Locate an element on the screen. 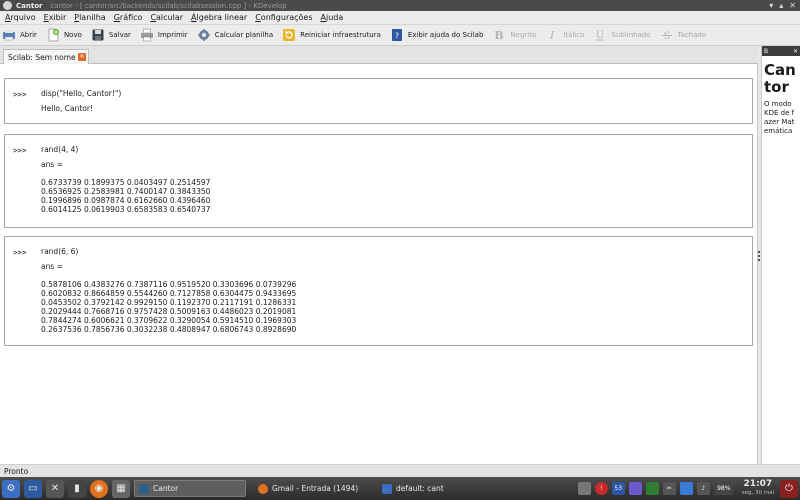  print-button: Imprimir is located at coordinates (164, 35).